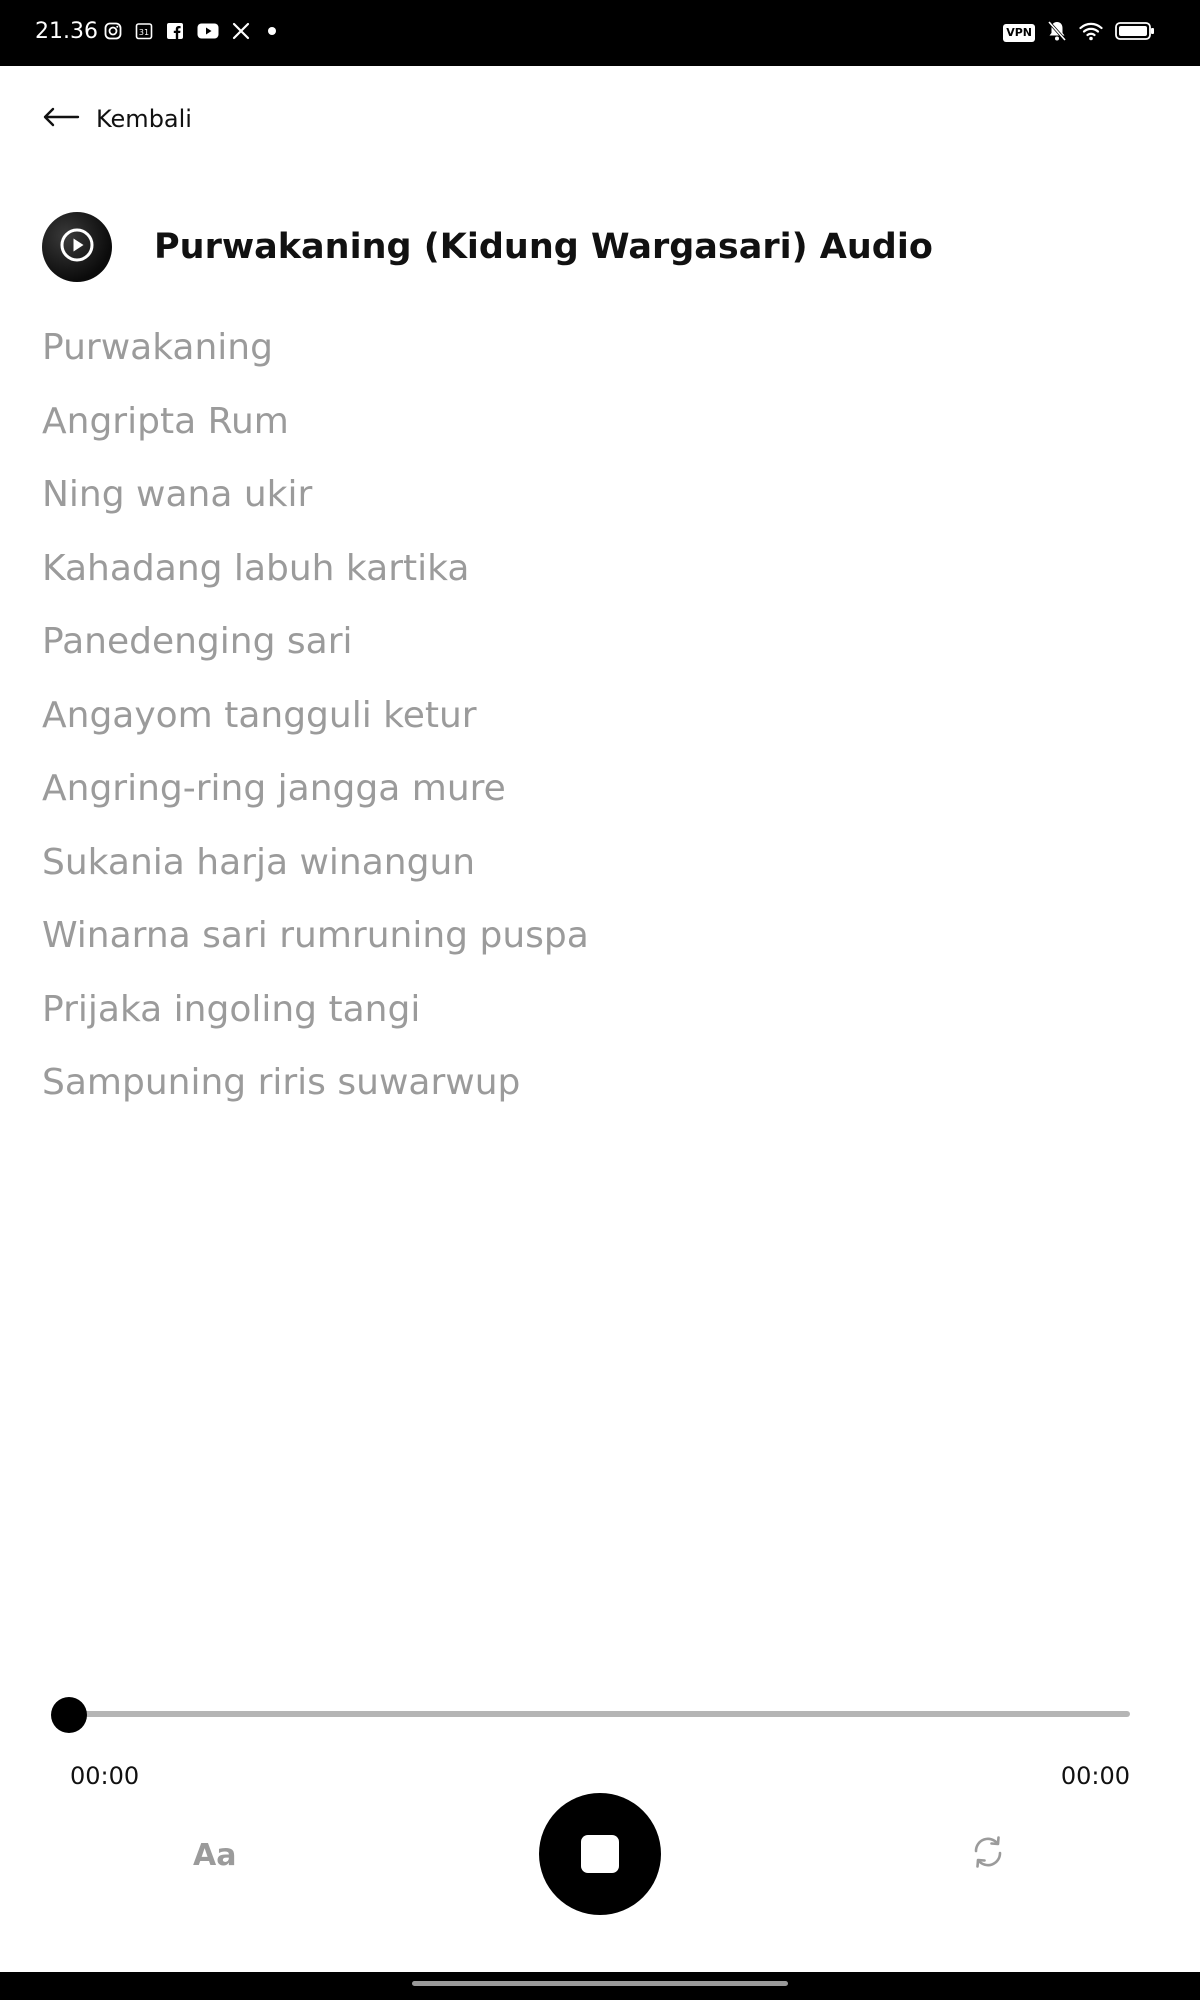 The image size is (1200, 2000). Describe the element at coordinates (1135, 33) in the screenshot. I see `battery-icon` at that location.